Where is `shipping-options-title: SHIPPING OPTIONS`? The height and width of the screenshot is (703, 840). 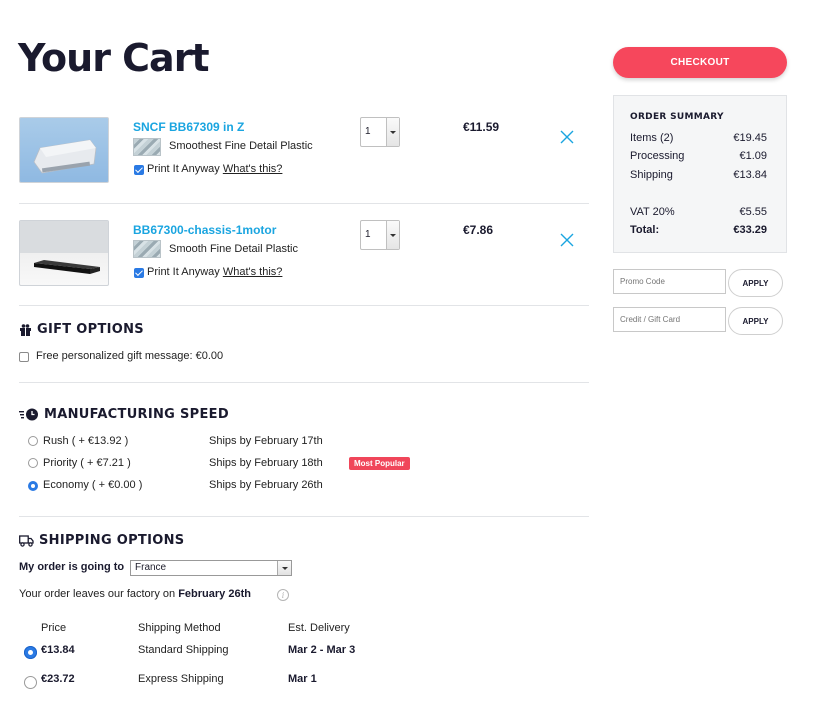
shipping-options-title: SHIPPING OPTIONS is located at coordinates (112, 540).